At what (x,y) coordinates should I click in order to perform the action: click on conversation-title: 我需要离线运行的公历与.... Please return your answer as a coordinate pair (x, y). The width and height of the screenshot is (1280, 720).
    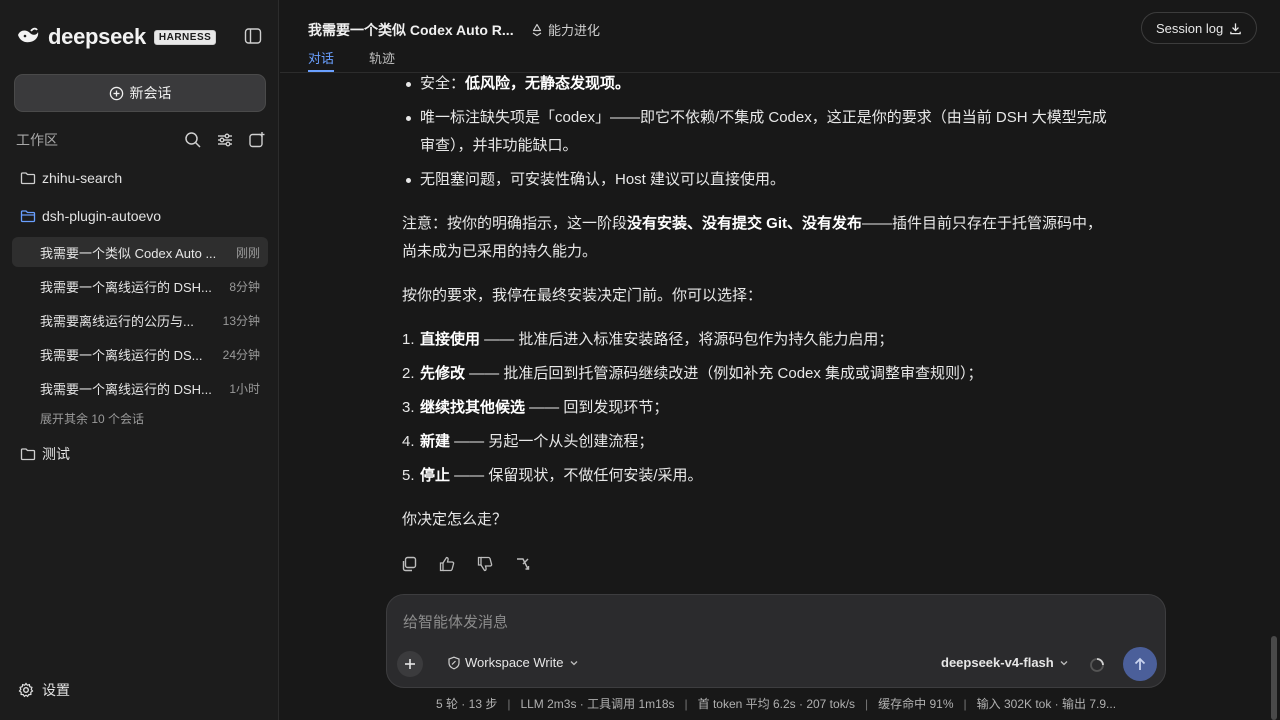
    Looking at the image, I should click on (117, 321).